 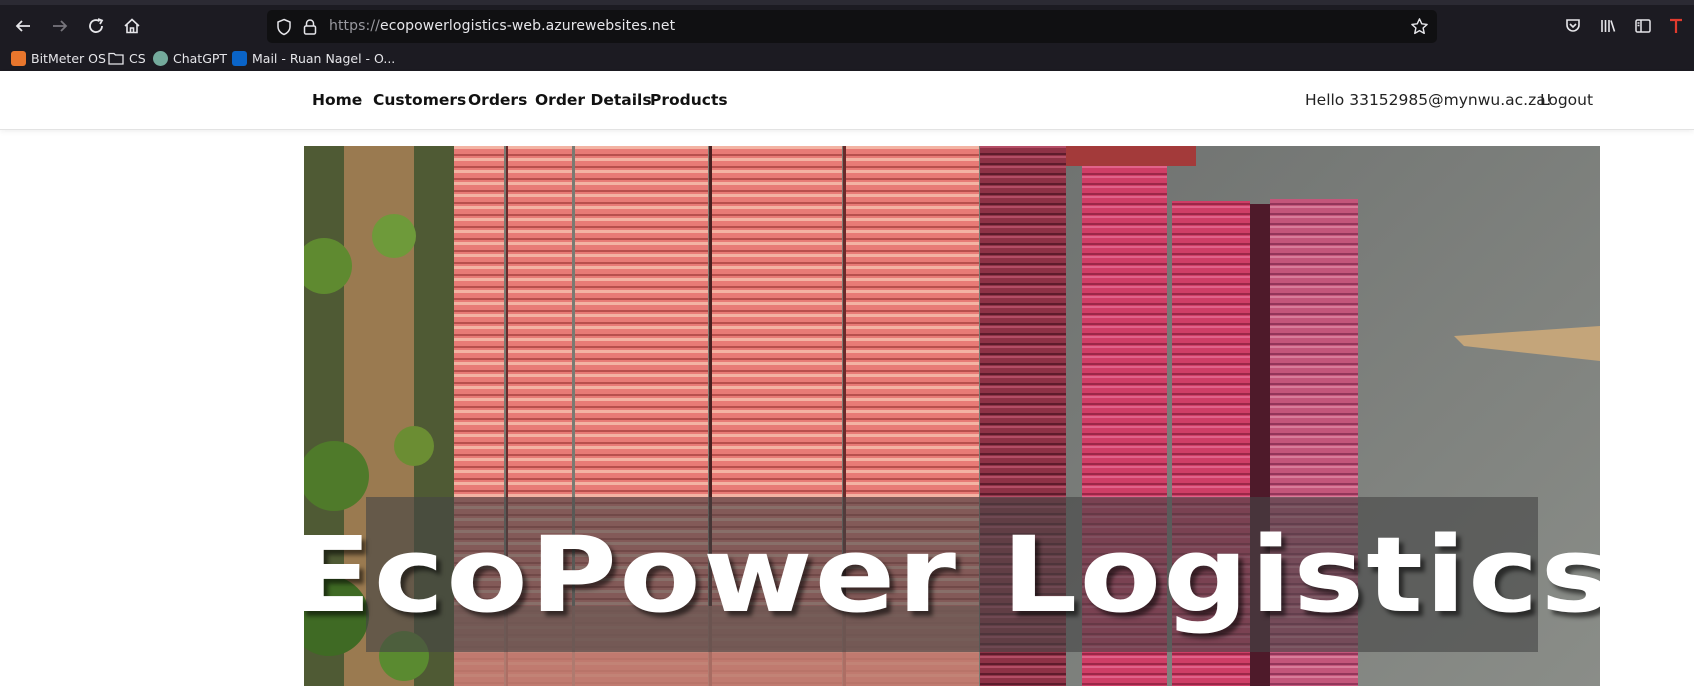 I want to click on bookmark-label: BitMeter OS, so click(x=68, y=58).